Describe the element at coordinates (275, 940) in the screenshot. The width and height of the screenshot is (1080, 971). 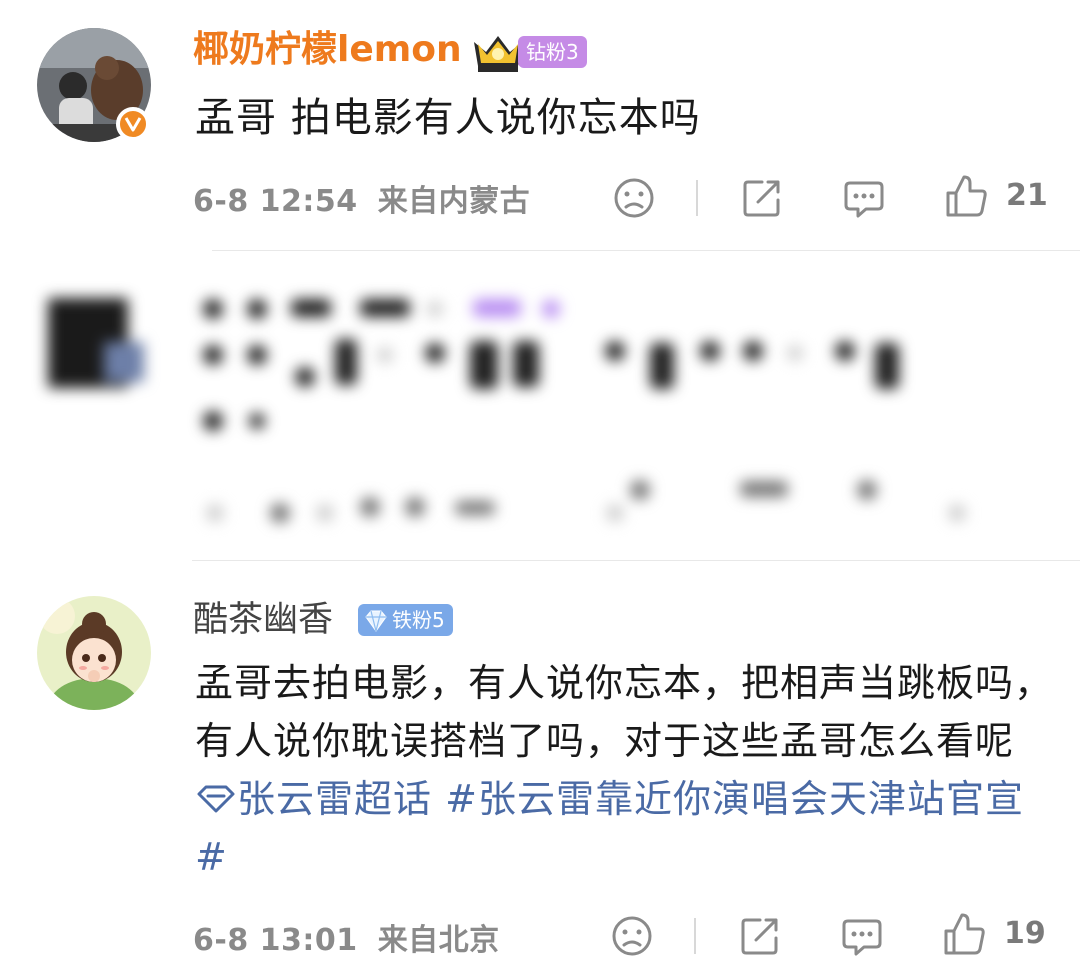
I see `comment-time: 6-8 13:01` at that location.